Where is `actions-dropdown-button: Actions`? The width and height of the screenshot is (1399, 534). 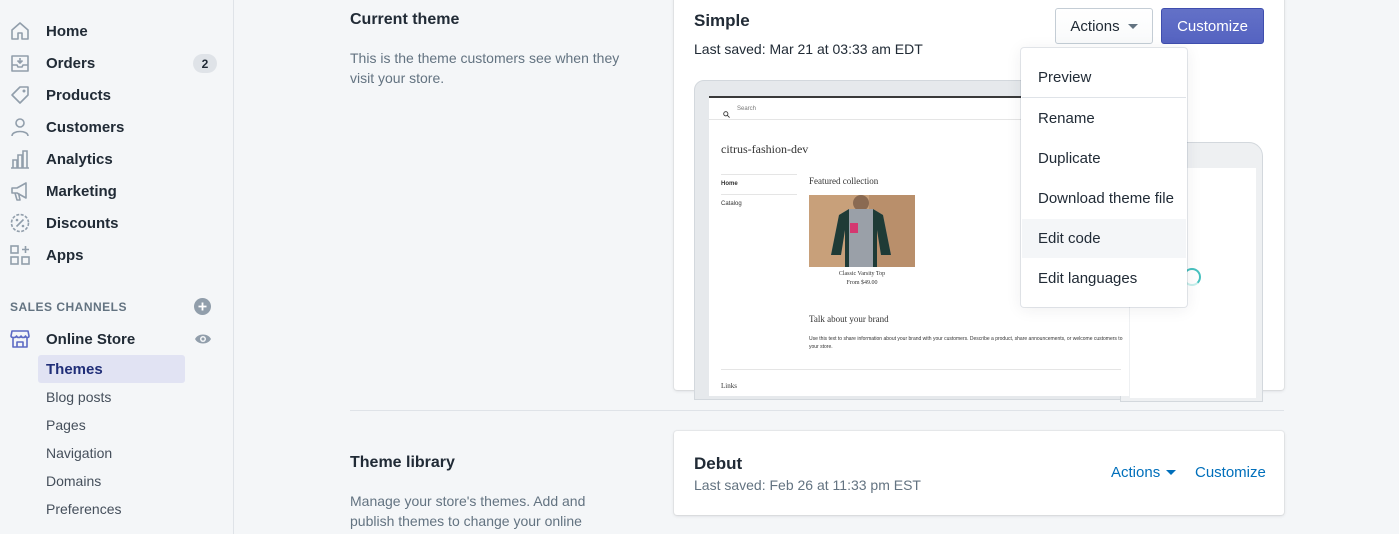
actions-dropdown-button: Actions is located at coordinates (1104, 26).